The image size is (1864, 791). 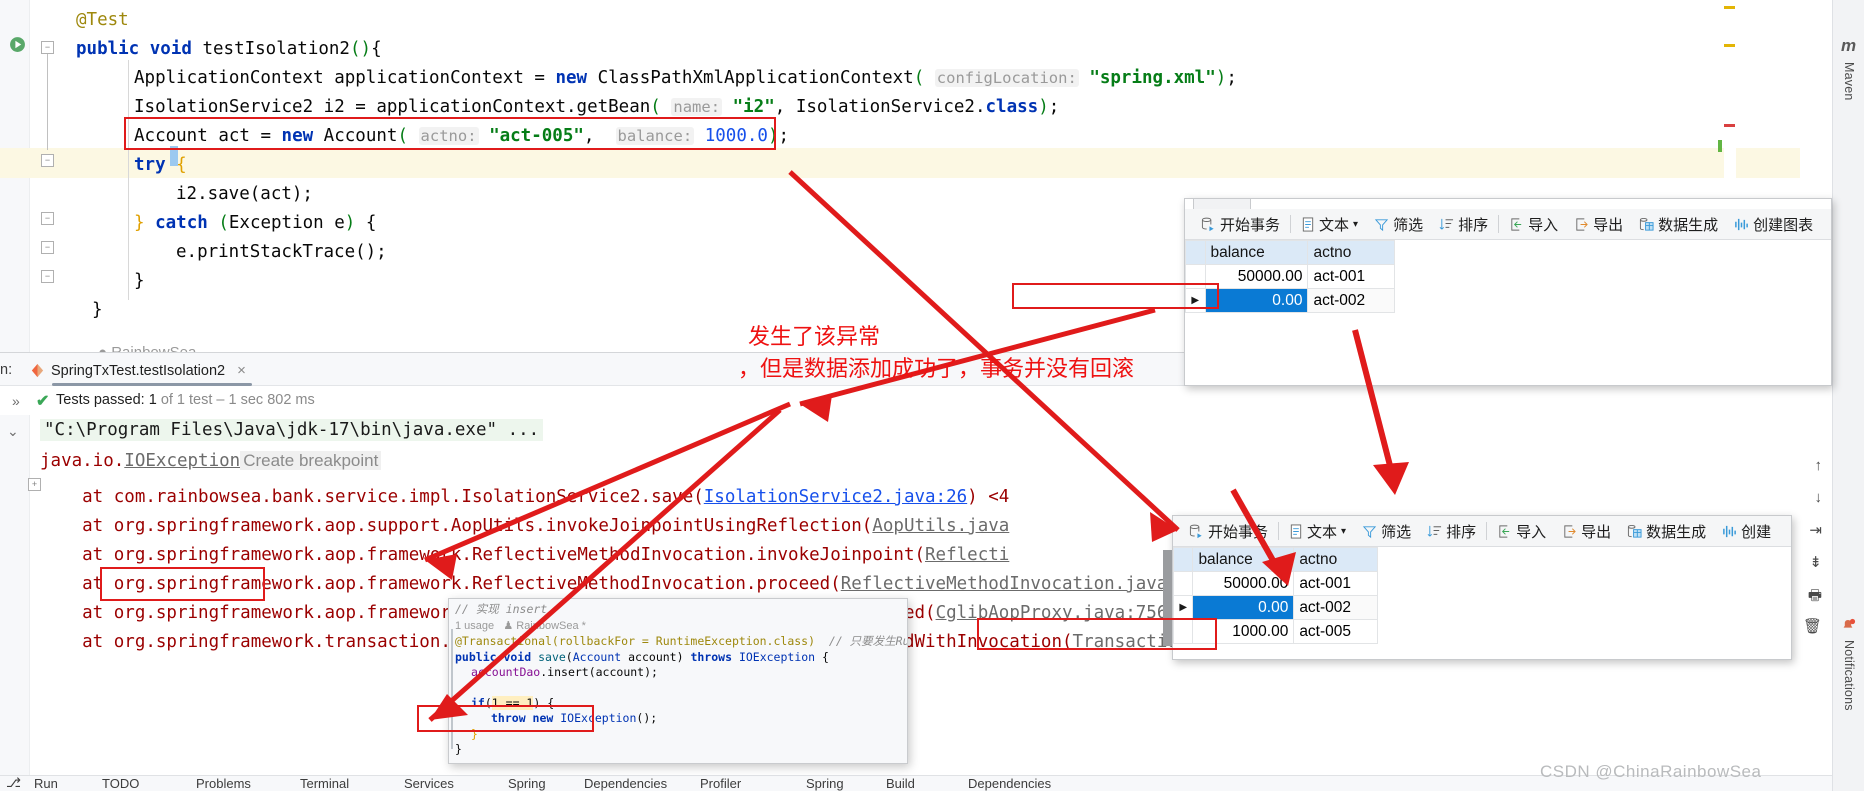 I want to click on export-icon, so click(x=1582, y=224).